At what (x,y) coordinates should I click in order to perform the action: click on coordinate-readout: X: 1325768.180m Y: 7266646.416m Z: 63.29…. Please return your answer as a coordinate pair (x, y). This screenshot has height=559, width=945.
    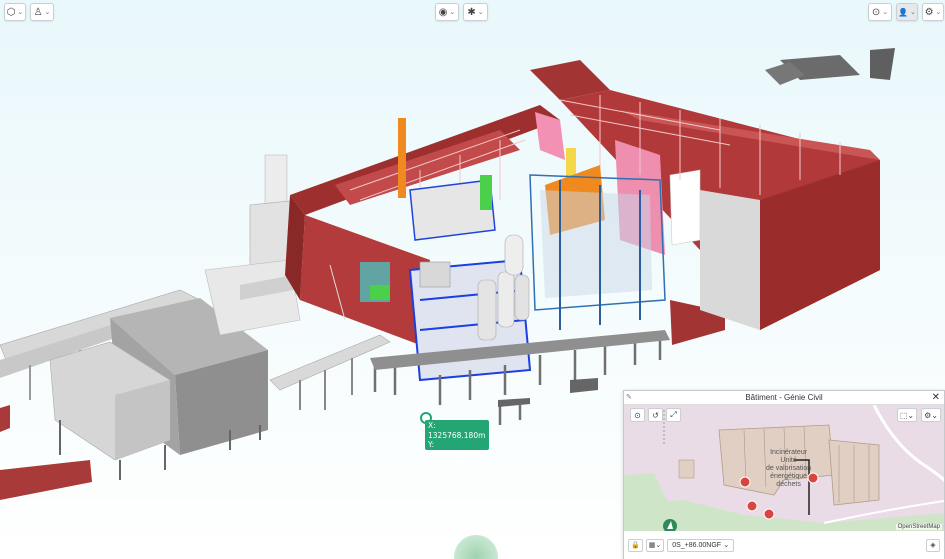
    Looking at the image, I should click on (457, 444).